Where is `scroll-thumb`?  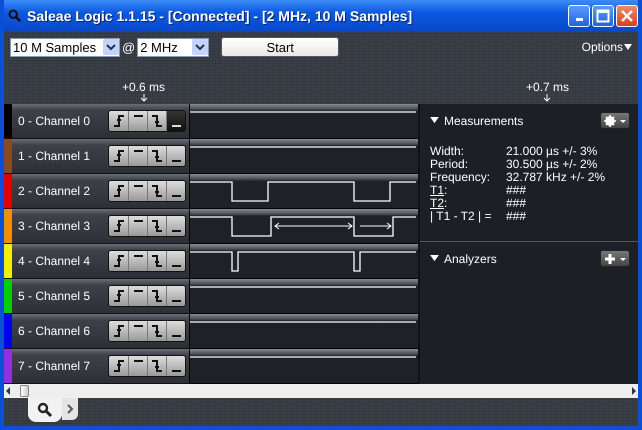 scroll-thumb is located at coordinates (24, 391).